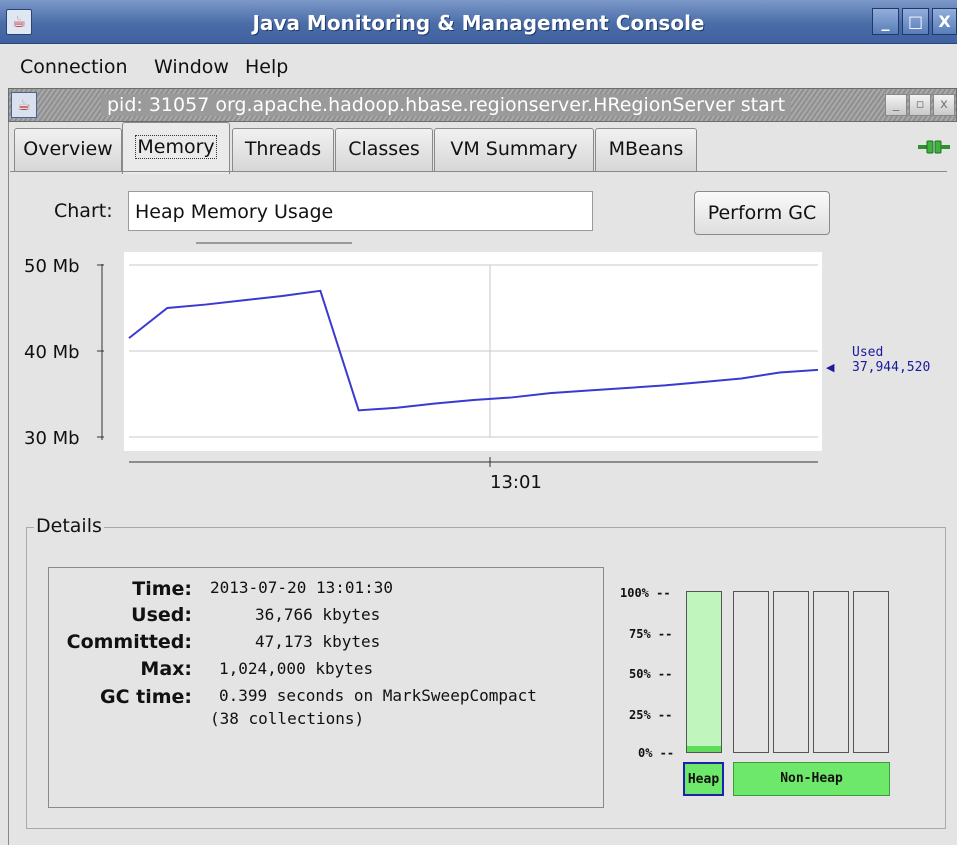 This screenshot has width=957, height=845. Describe the element at coordinates (704, 748) in the screenshot. I see `heap-used-fill` at that location.